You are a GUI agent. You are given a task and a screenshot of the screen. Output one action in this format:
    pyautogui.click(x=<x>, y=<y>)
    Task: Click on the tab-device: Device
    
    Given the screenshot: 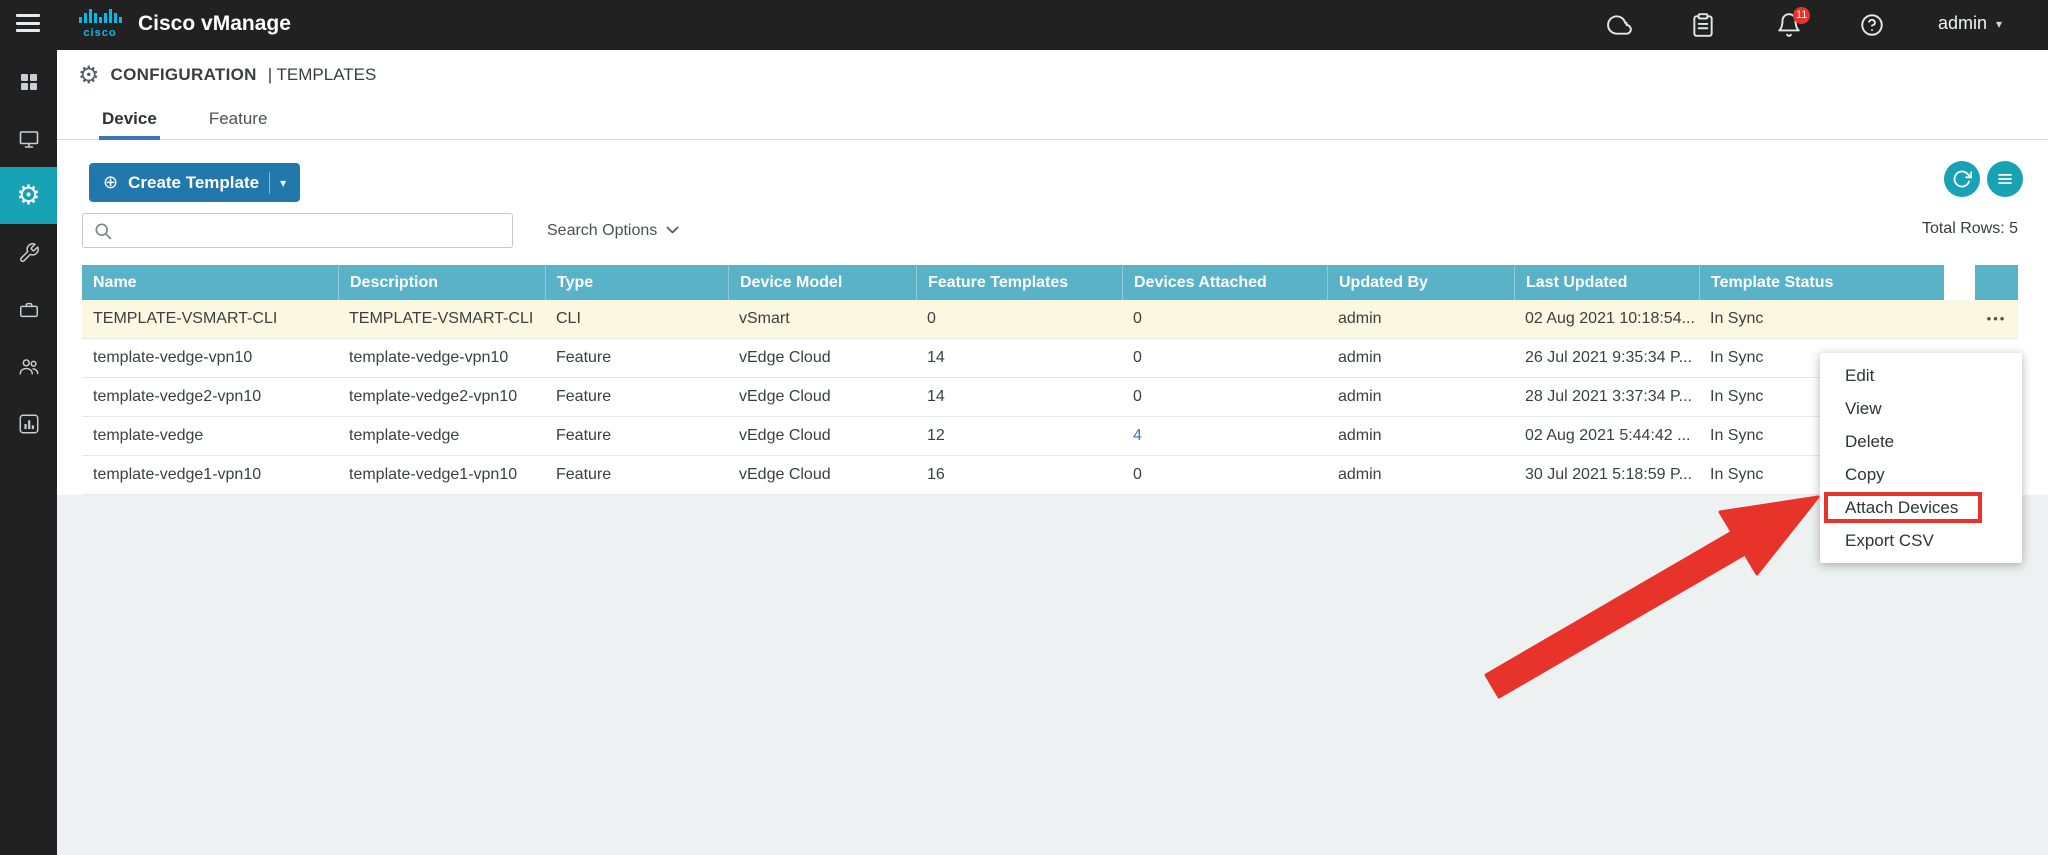 What is the action you would take?
    pyautogui.click(x=129, y=124)
    